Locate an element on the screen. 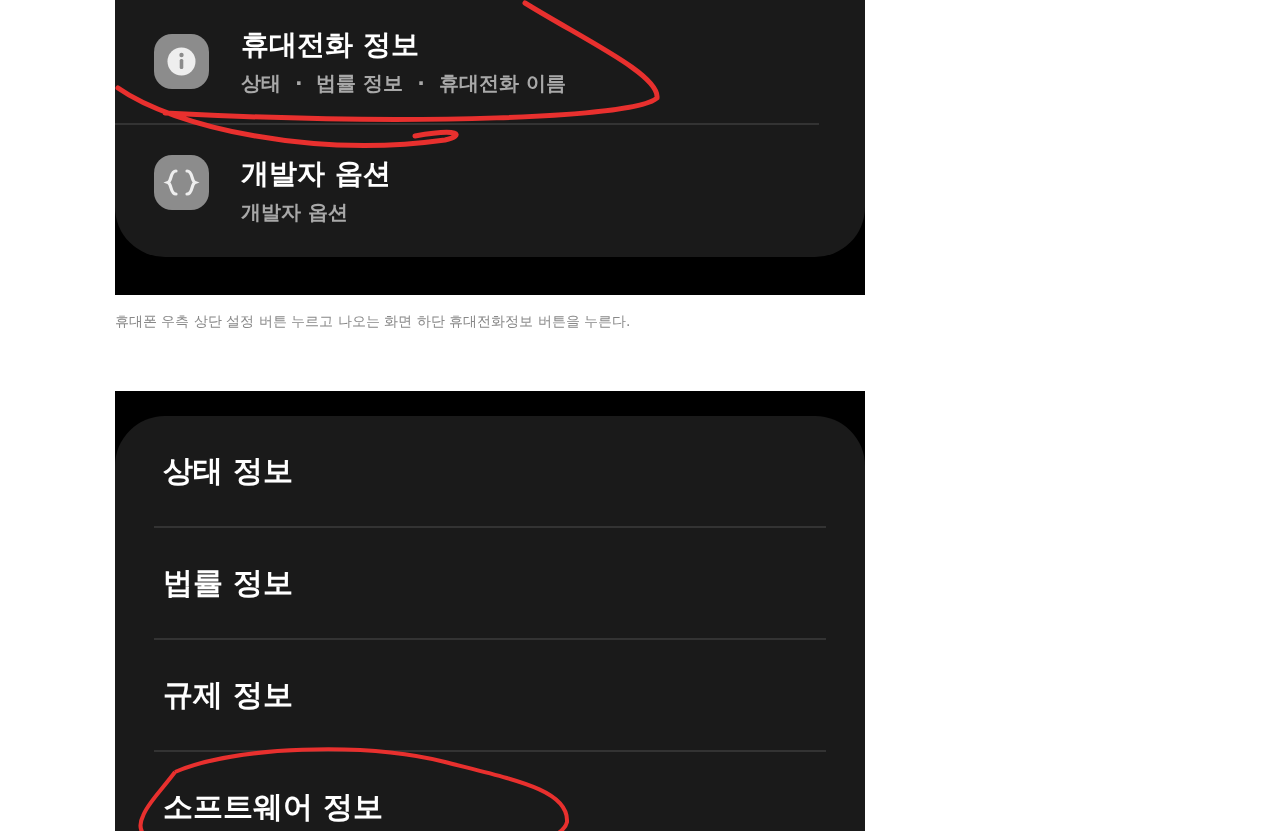 The width and height of the screenshot is (1274, 835). menu-title: 규제 정보 is located at coordinates (228, 694).